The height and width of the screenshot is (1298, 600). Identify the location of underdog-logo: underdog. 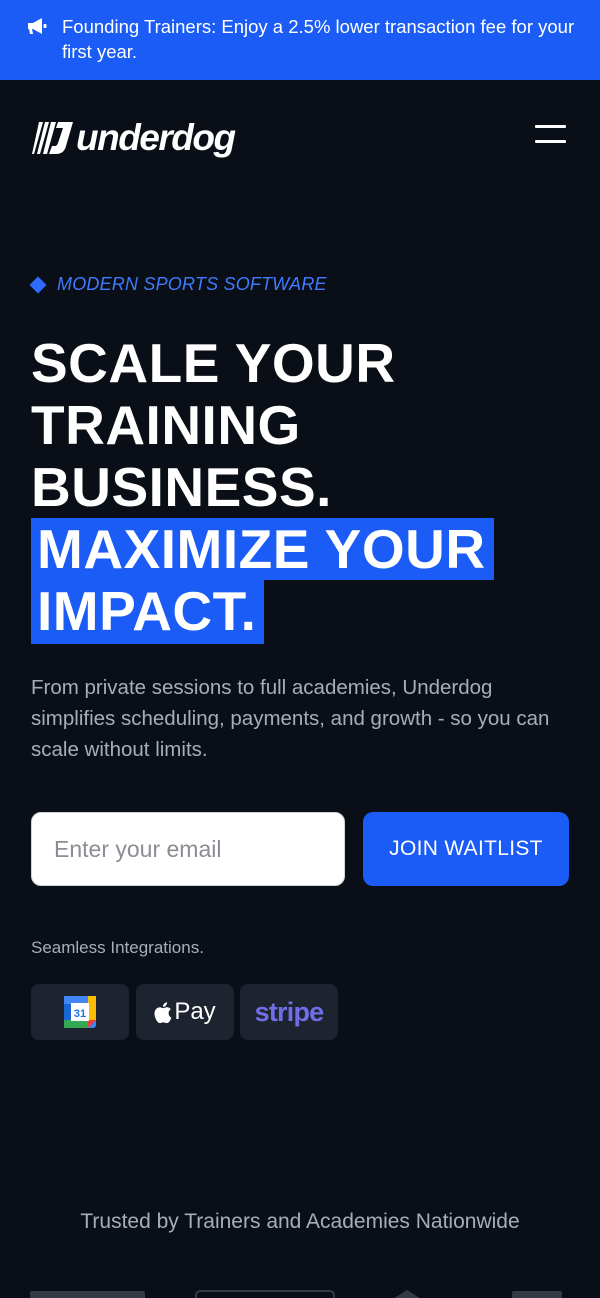
(133, 137).